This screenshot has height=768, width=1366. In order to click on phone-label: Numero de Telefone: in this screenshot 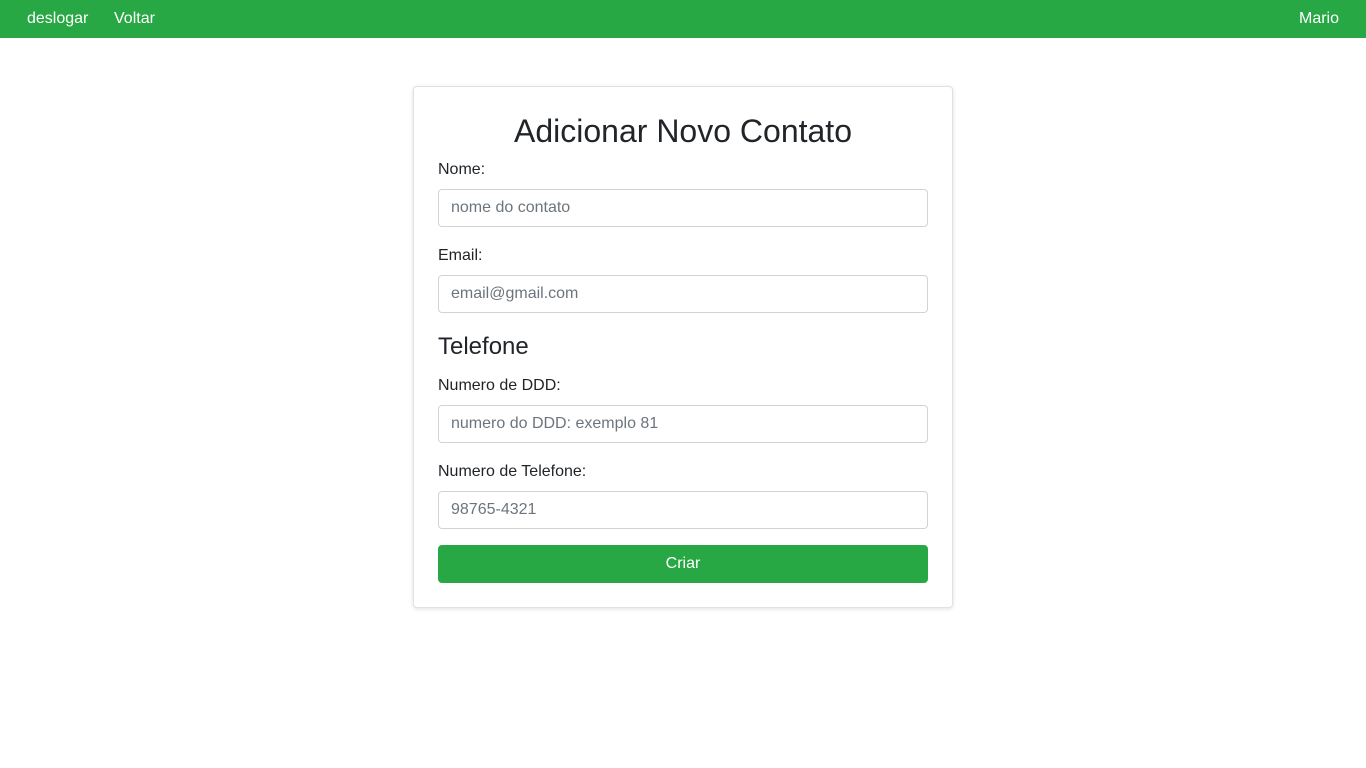, I will do `click(512, 471)`.